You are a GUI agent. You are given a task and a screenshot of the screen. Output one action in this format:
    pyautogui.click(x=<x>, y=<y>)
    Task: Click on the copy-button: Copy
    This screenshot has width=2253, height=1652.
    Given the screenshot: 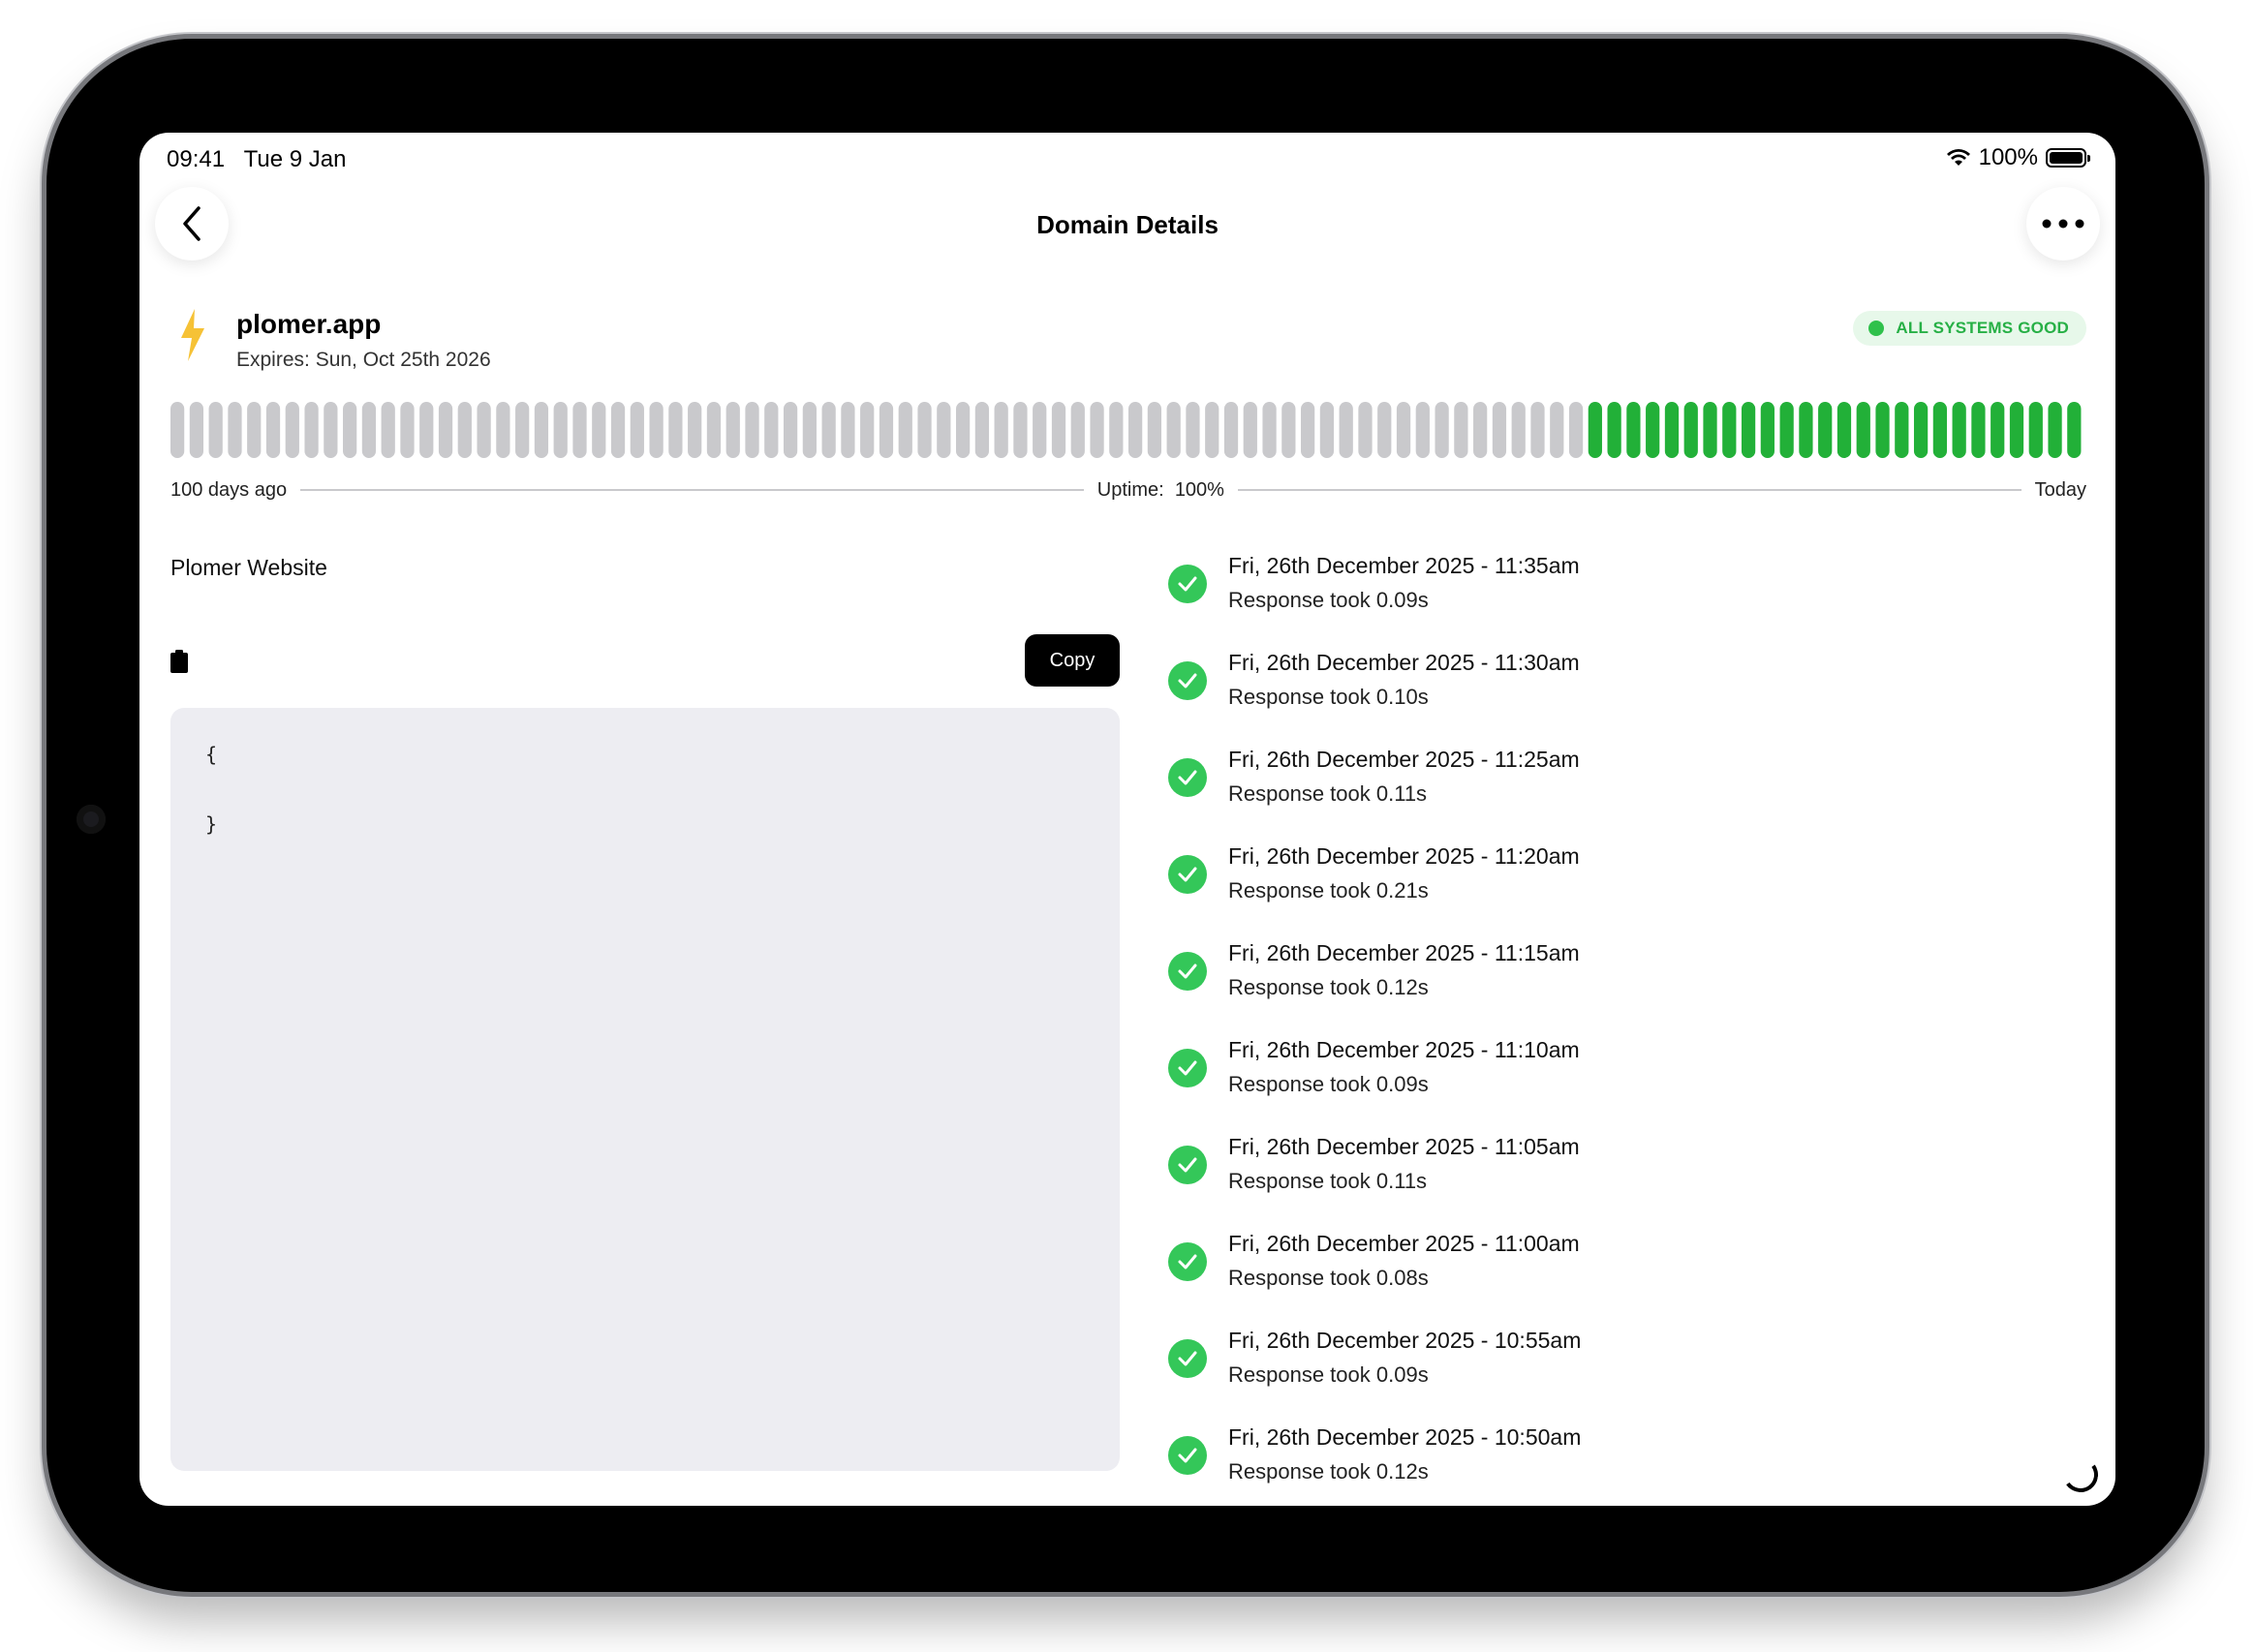 What is the action you would take?
    pyautogui.click(x=1072, y=660)
    